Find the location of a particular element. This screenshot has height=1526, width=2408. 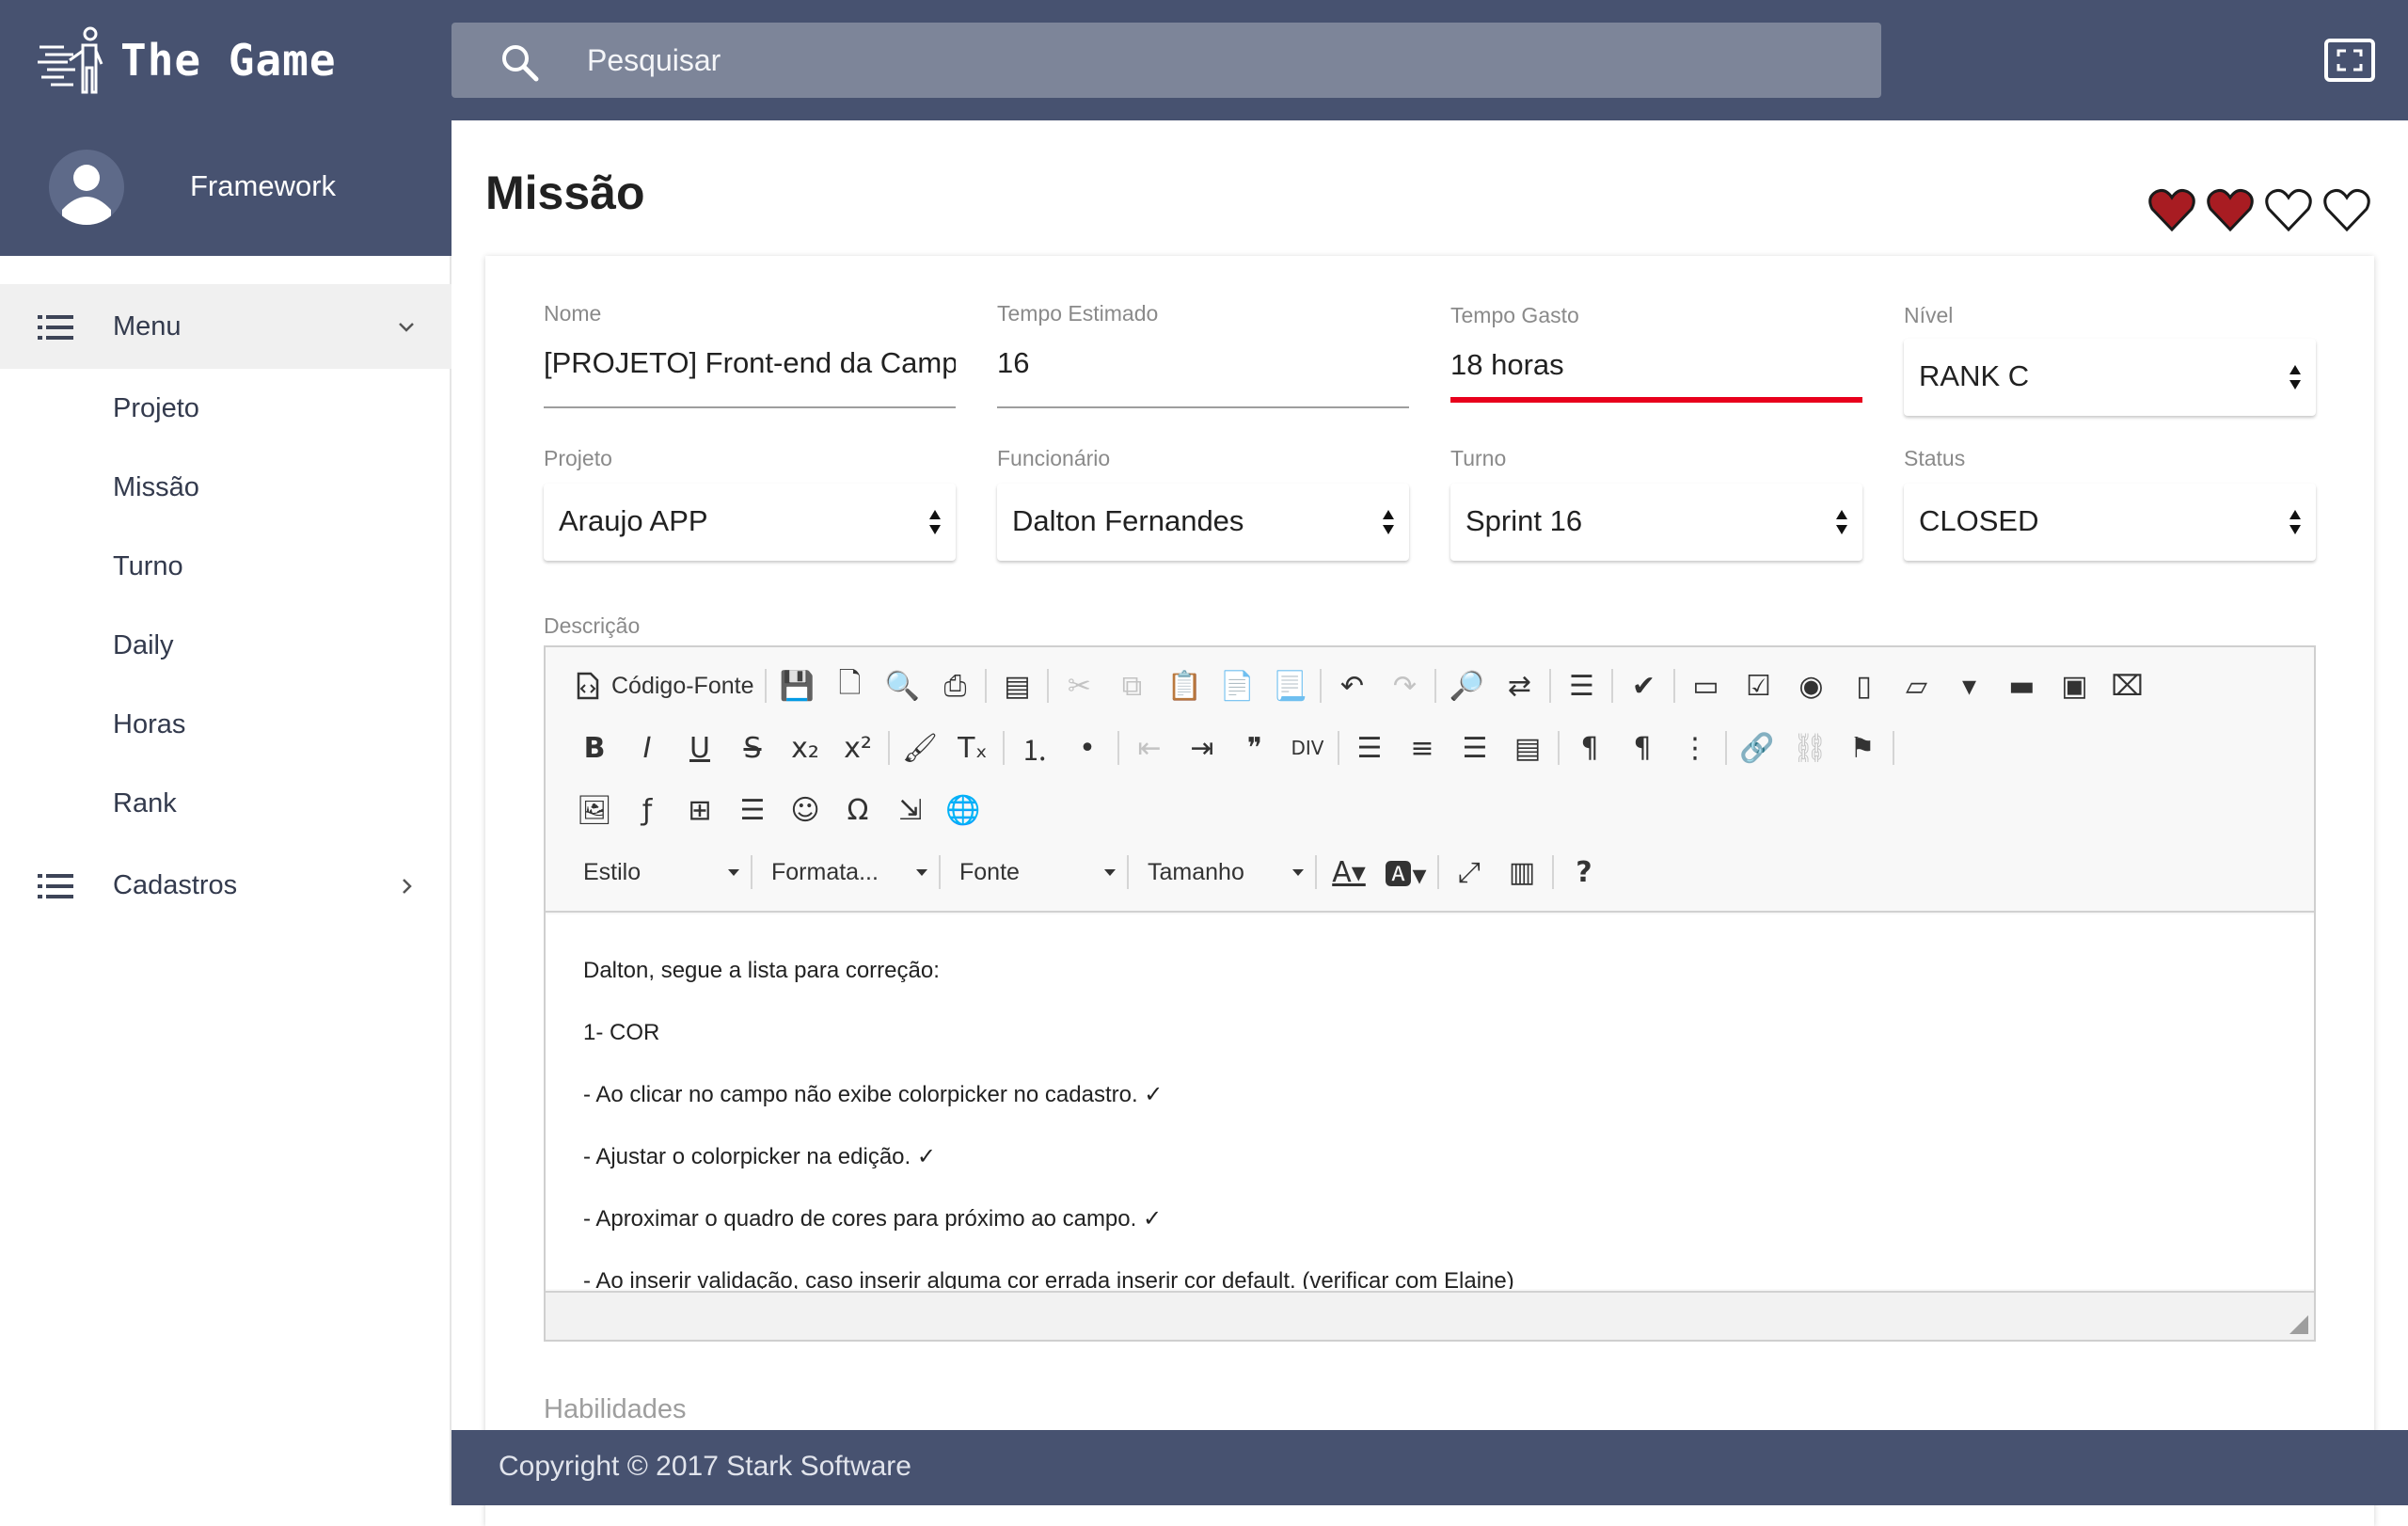

sidebar-item-projeto: Projeto is located at coordinates (156, 408).